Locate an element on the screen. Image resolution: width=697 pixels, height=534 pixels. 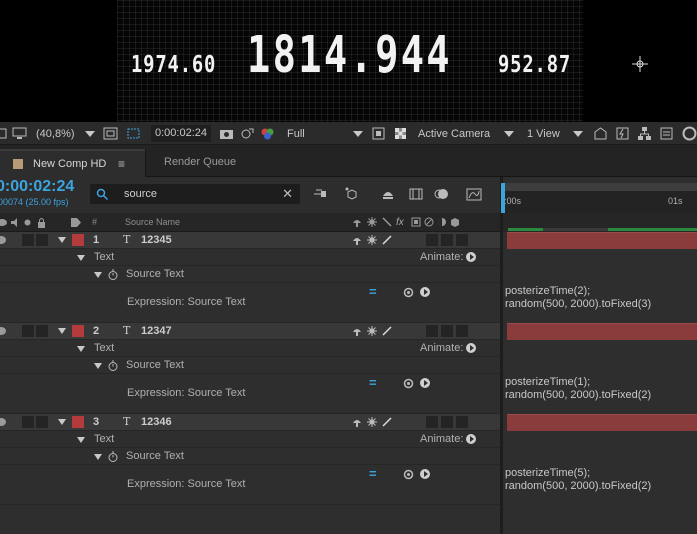
layer-row: 3 T 12346 is located at coordinates (250, 422).